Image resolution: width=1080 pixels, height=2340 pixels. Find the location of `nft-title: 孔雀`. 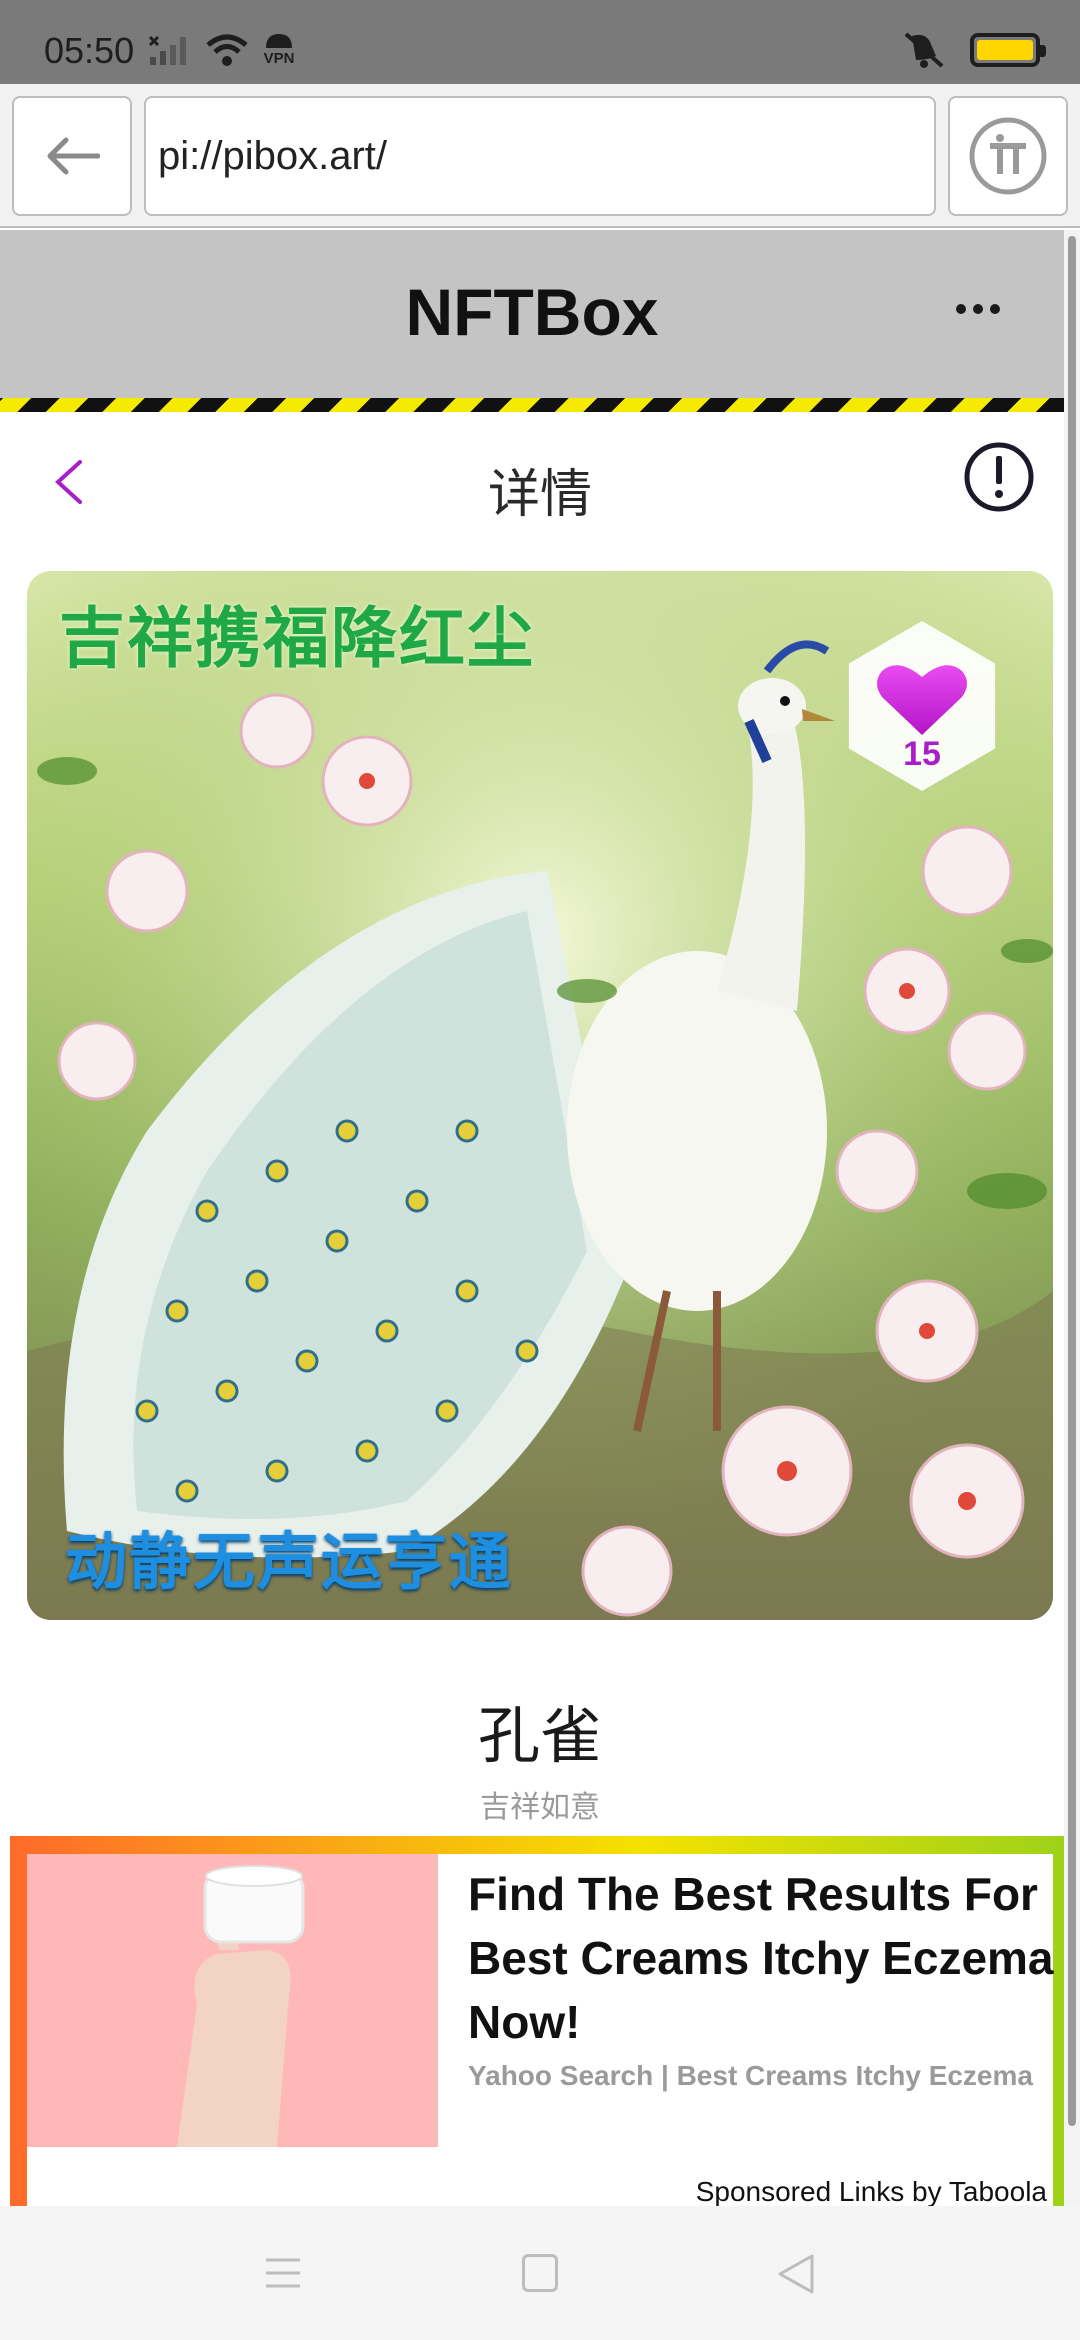

nft-title: 孔雀 is located at coordinates (539, 1735).